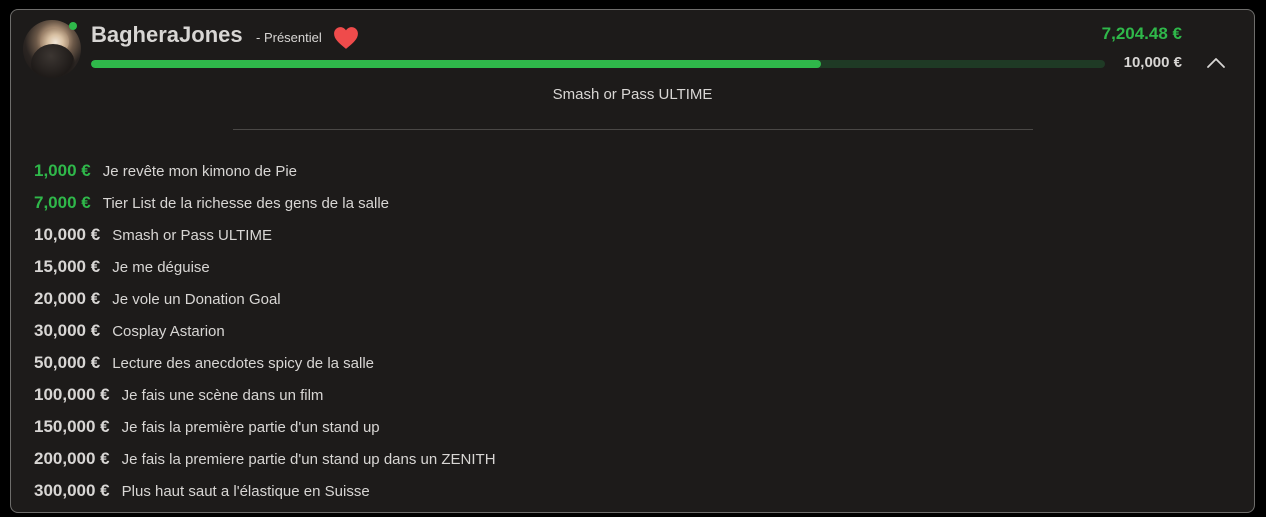 The width and height of the screenshot is (1266, 517). I want to click on goal-row: 10,000 € Smash or Pass ULTIME, so click(265, 235).